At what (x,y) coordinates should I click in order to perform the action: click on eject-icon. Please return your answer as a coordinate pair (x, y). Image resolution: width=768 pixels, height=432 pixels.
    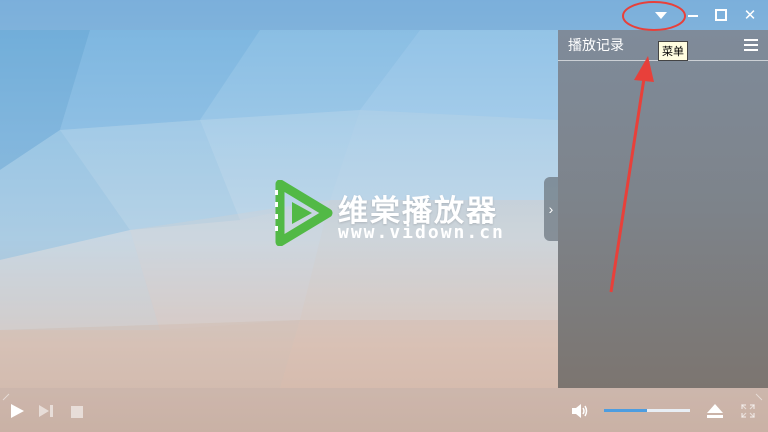
    Looking at the image, I should click on (715, 411).